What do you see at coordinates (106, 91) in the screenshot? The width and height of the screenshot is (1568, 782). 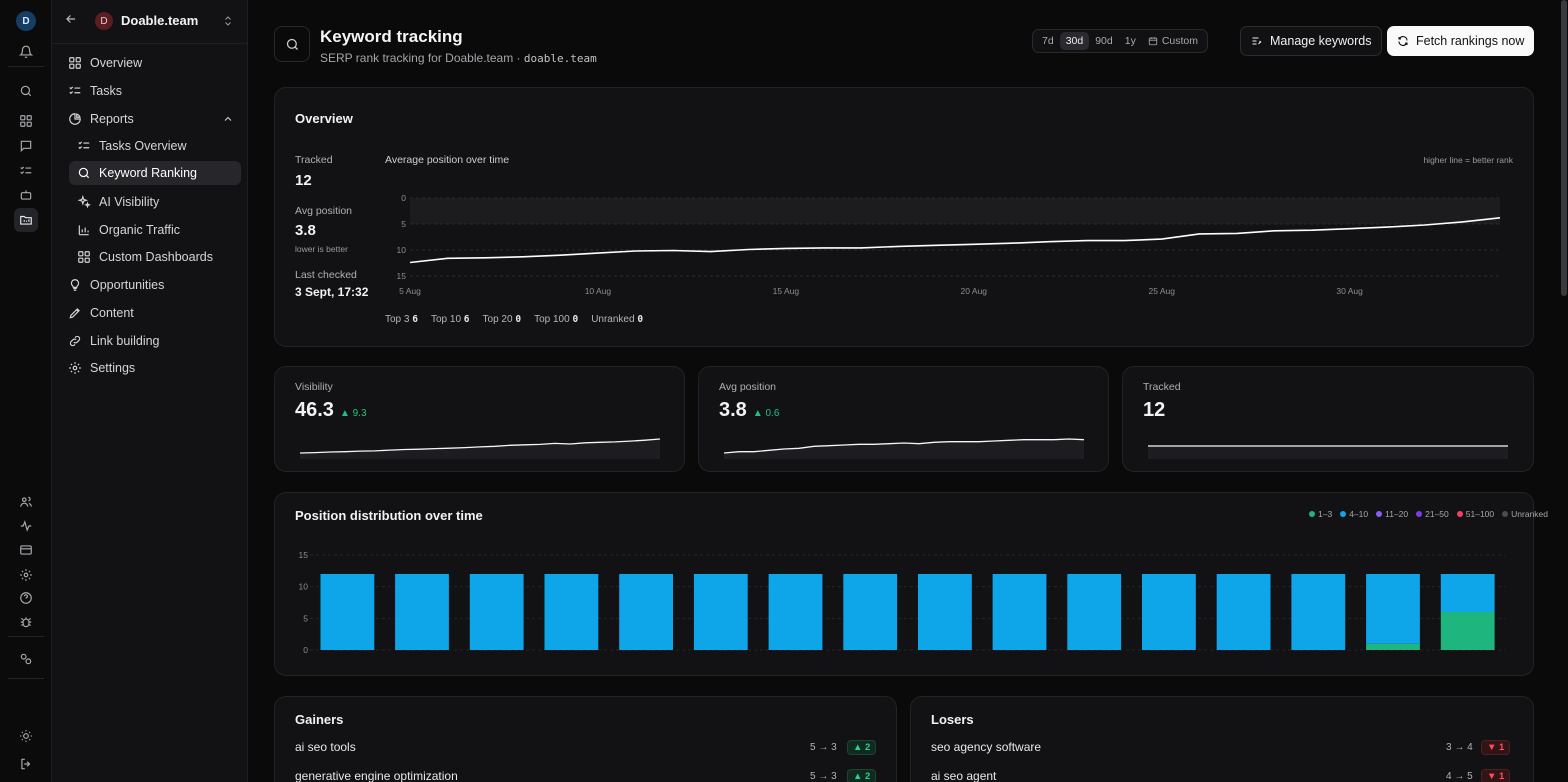 I see `sidebar-item-label: Tasks` at bounding box center [106, 91].